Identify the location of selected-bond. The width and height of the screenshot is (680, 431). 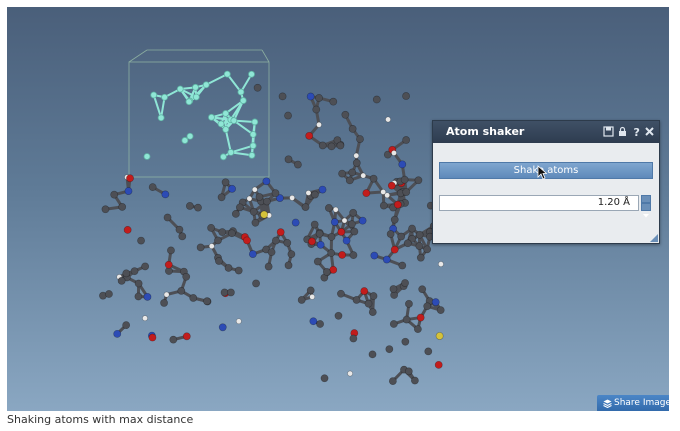
(157, 106).